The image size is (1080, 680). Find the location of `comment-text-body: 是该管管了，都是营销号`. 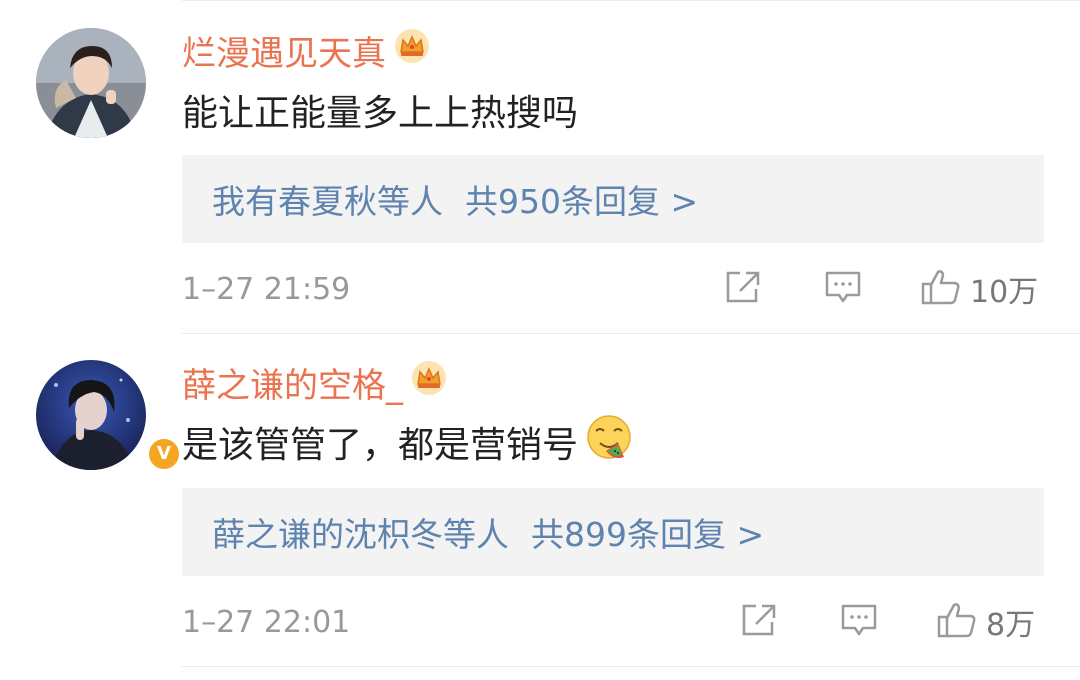

comment-text-body: 是该管管了，都是营销号 is located at coordinates (380, 445).